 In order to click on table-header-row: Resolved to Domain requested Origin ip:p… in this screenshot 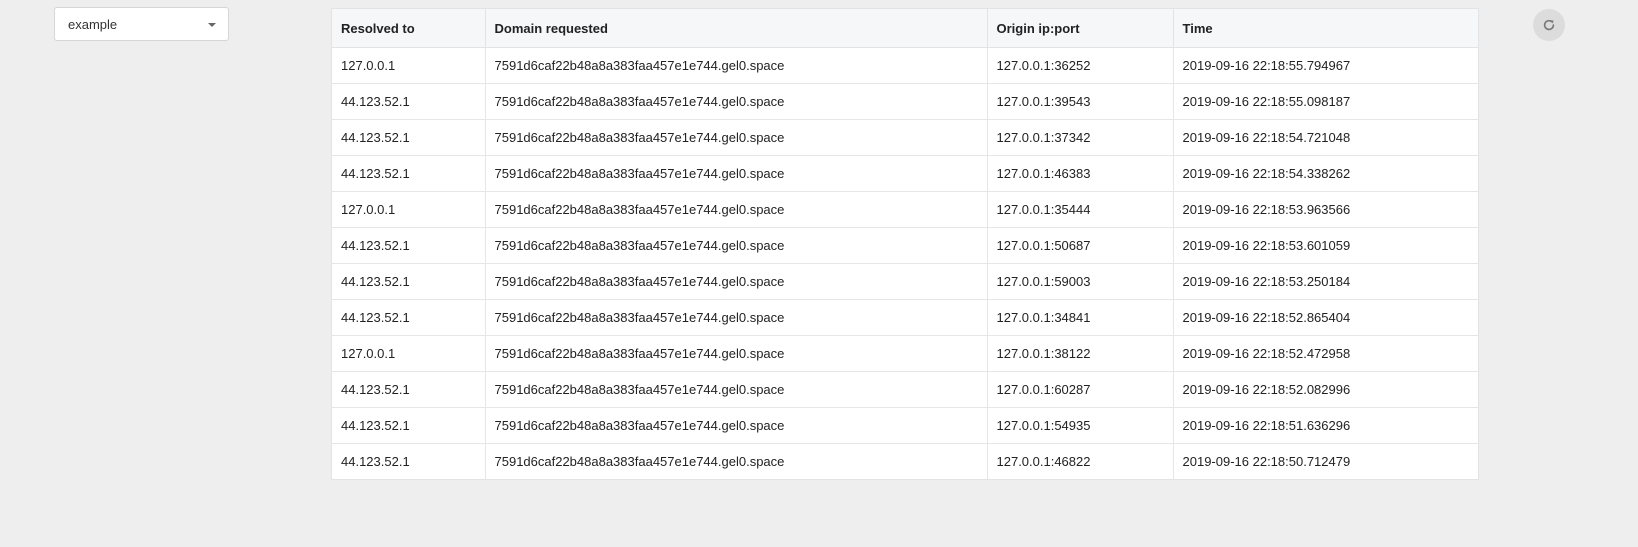, I will do `click(905, 28)`.